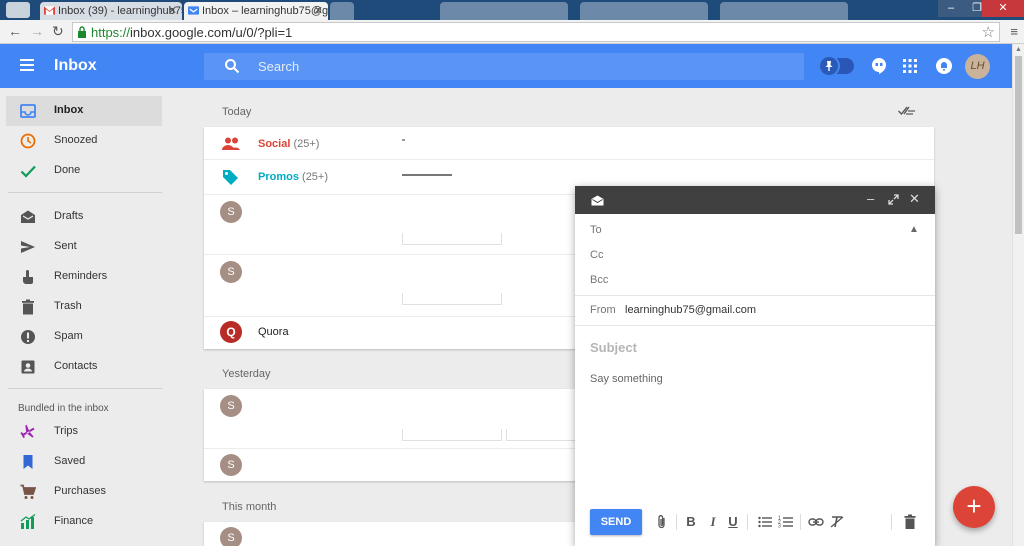  What do you see at coordinates (74, 521) in the screenshot?
I see `sidebar-item-label: Finance` at bounding box center [74, 521].